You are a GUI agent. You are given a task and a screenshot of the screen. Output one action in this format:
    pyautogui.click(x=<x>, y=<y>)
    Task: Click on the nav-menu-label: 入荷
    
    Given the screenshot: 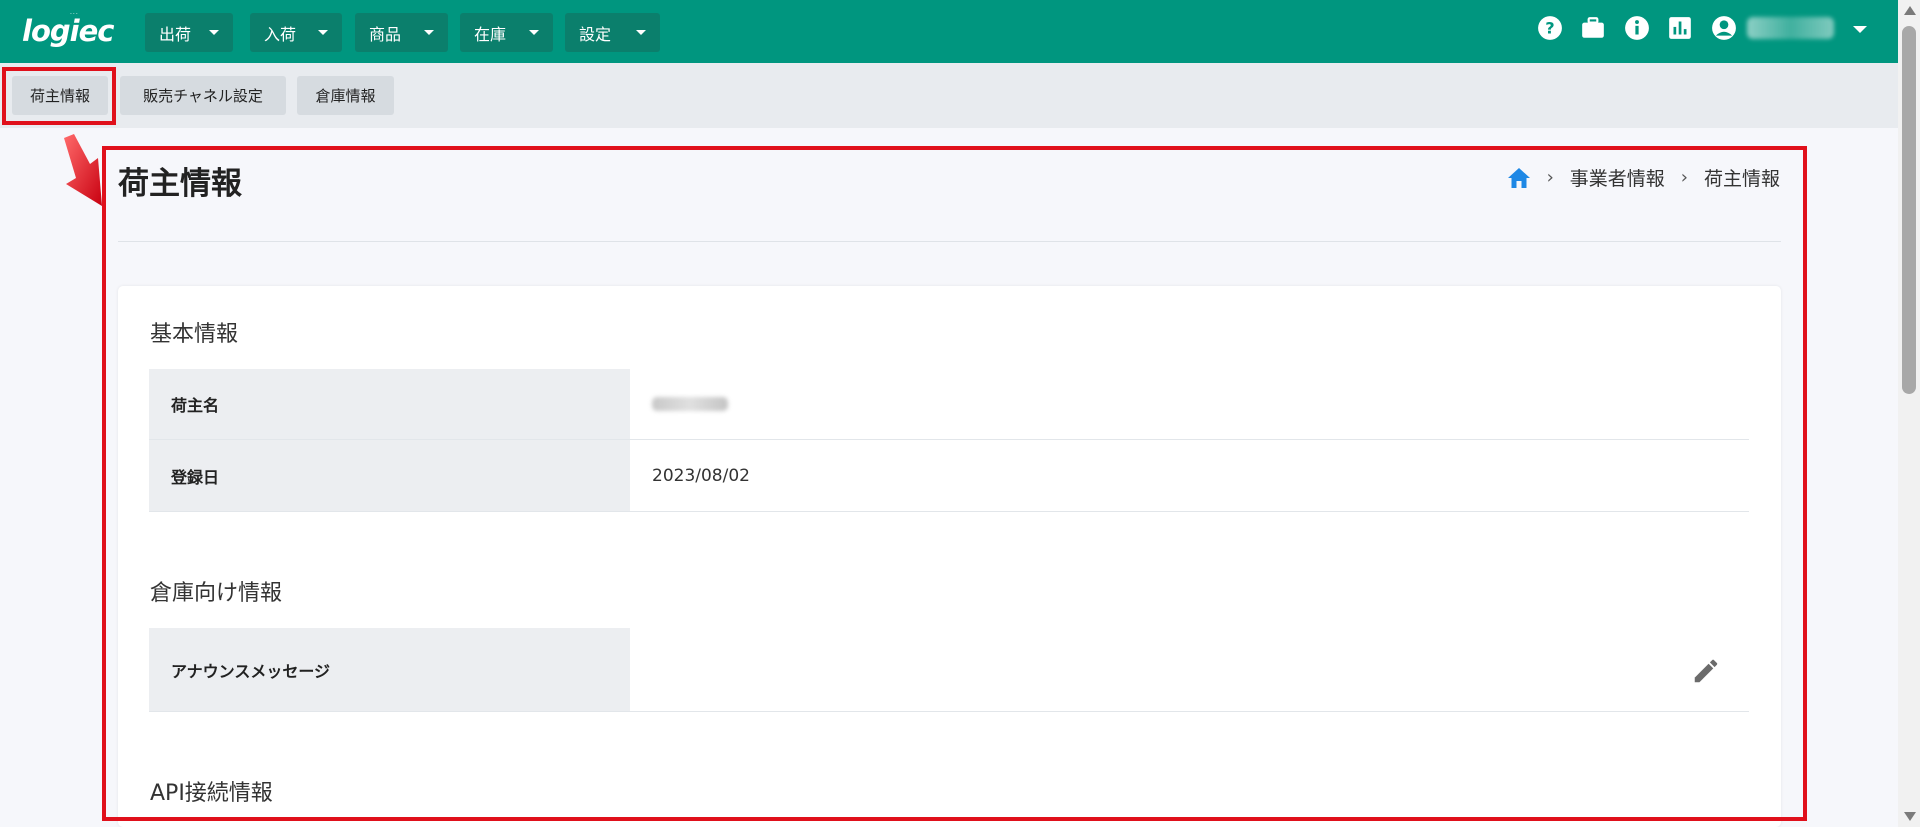 What is the action you would take?
    pyautogui.click(x=280, y=34)
    